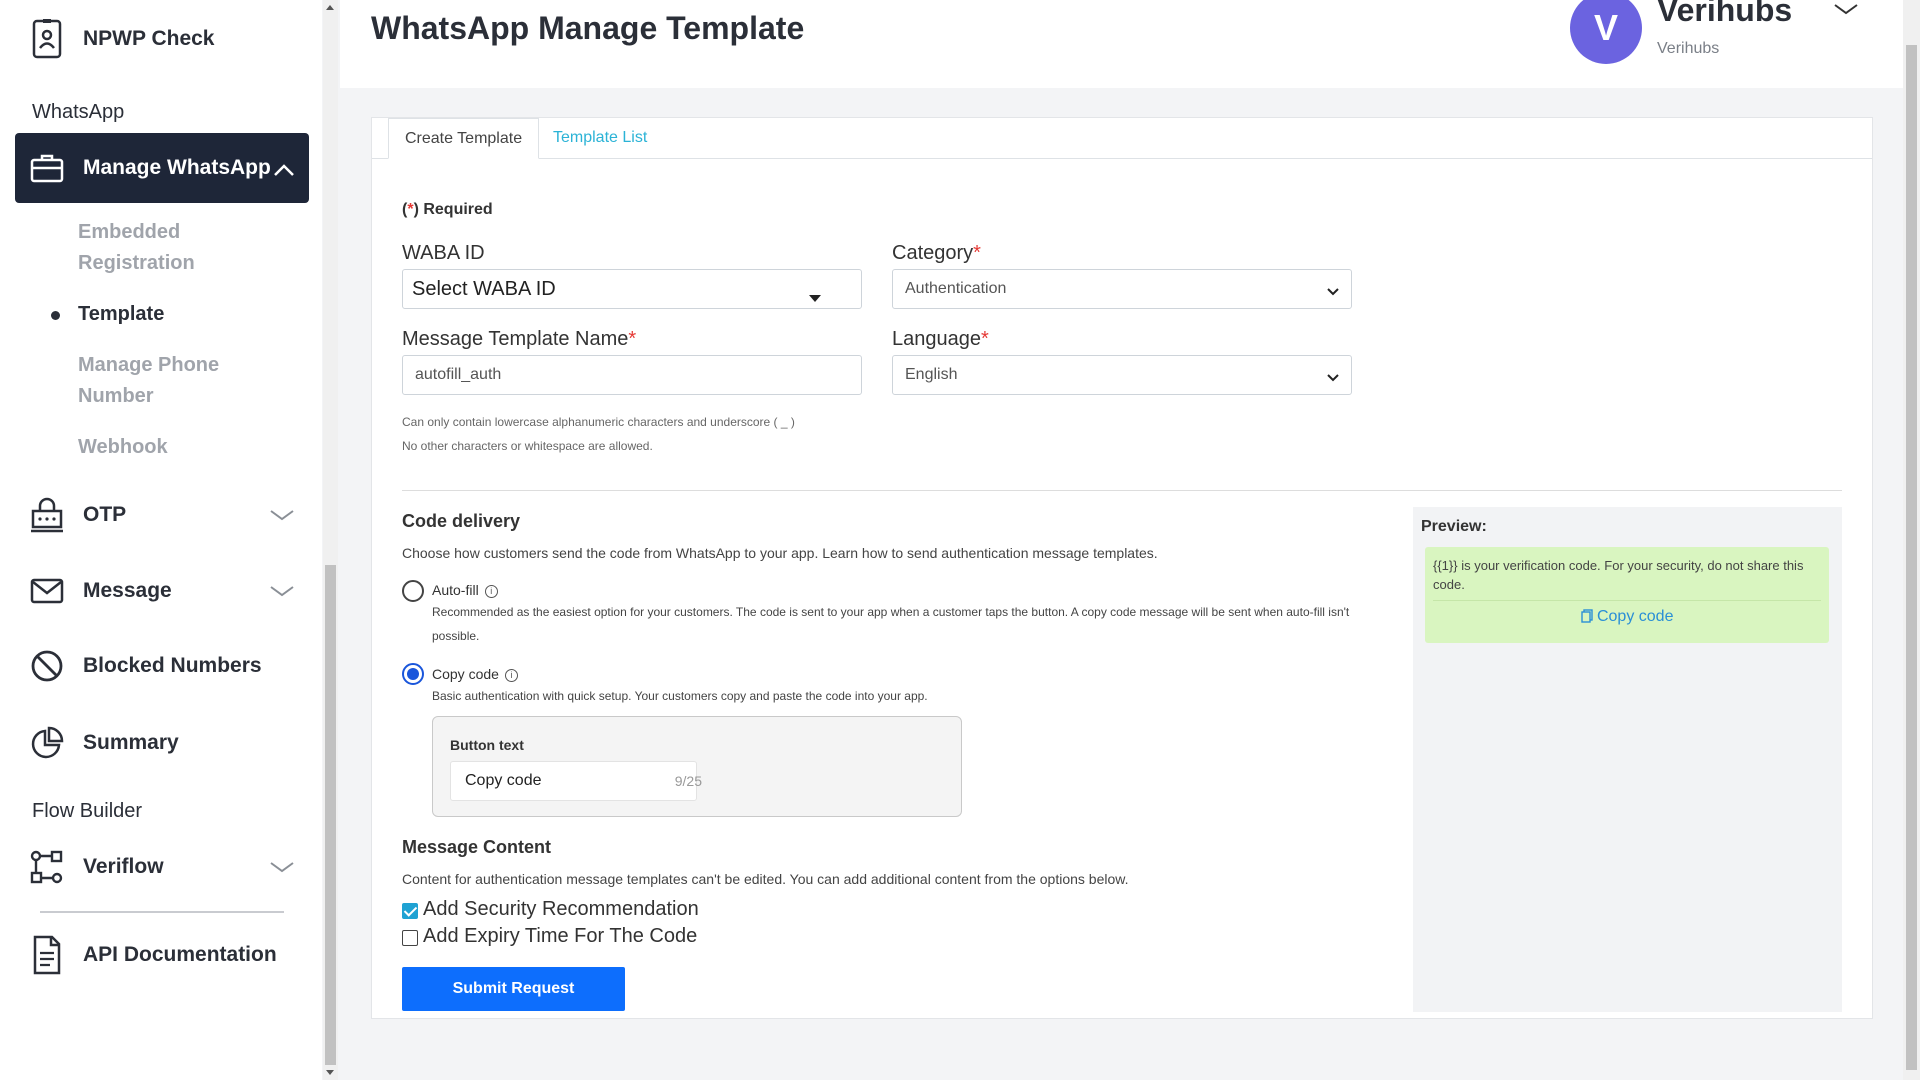 The width and height of the screenshot is (1920, 1080). I want to click on chevron-up-icon, so click(284, 171).